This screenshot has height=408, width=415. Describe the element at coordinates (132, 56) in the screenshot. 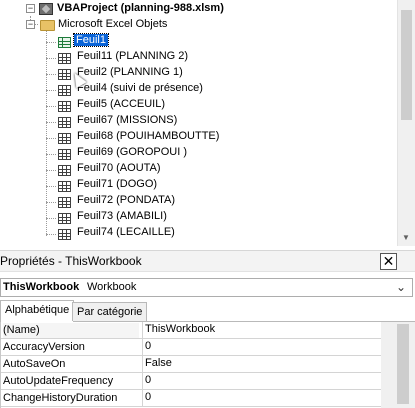

I see `tree-item-feuil11: Feuil11 (PLANNING 2)` at that location.